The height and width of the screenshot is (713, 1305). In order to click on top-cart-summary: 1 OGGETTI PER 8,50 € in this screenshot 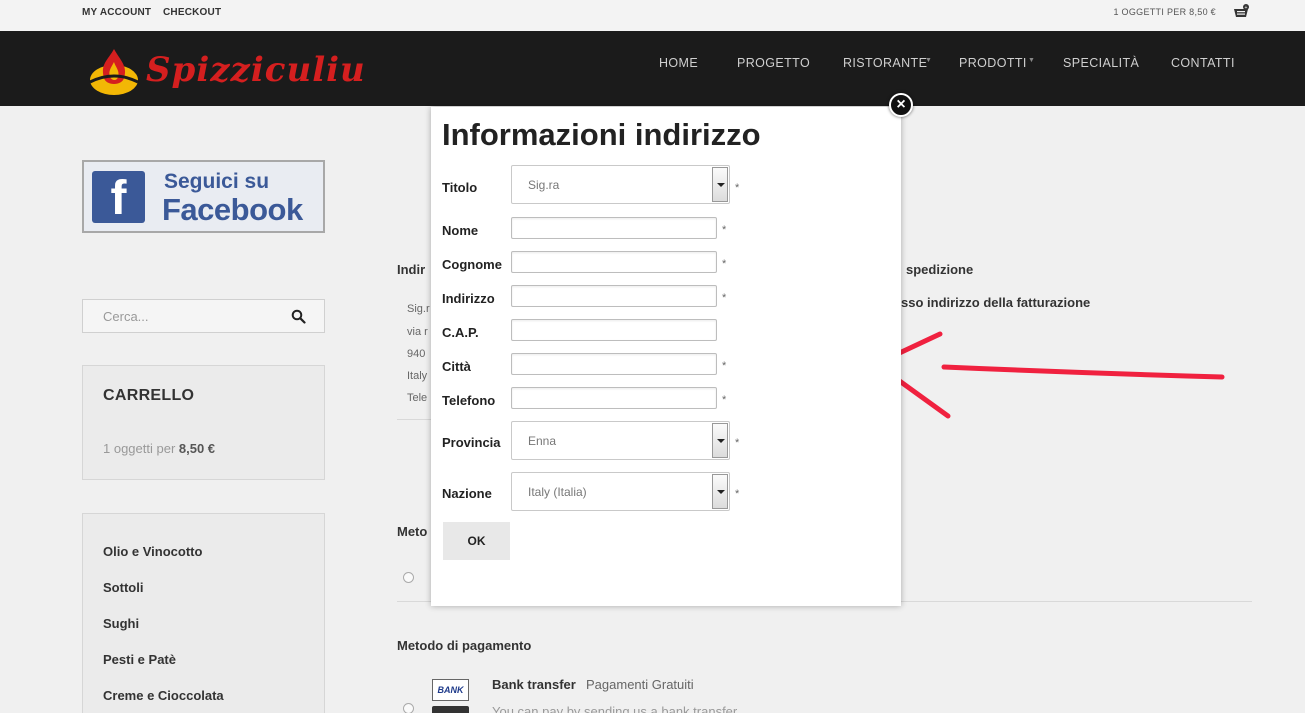, I will do `click(1164, 12)`.